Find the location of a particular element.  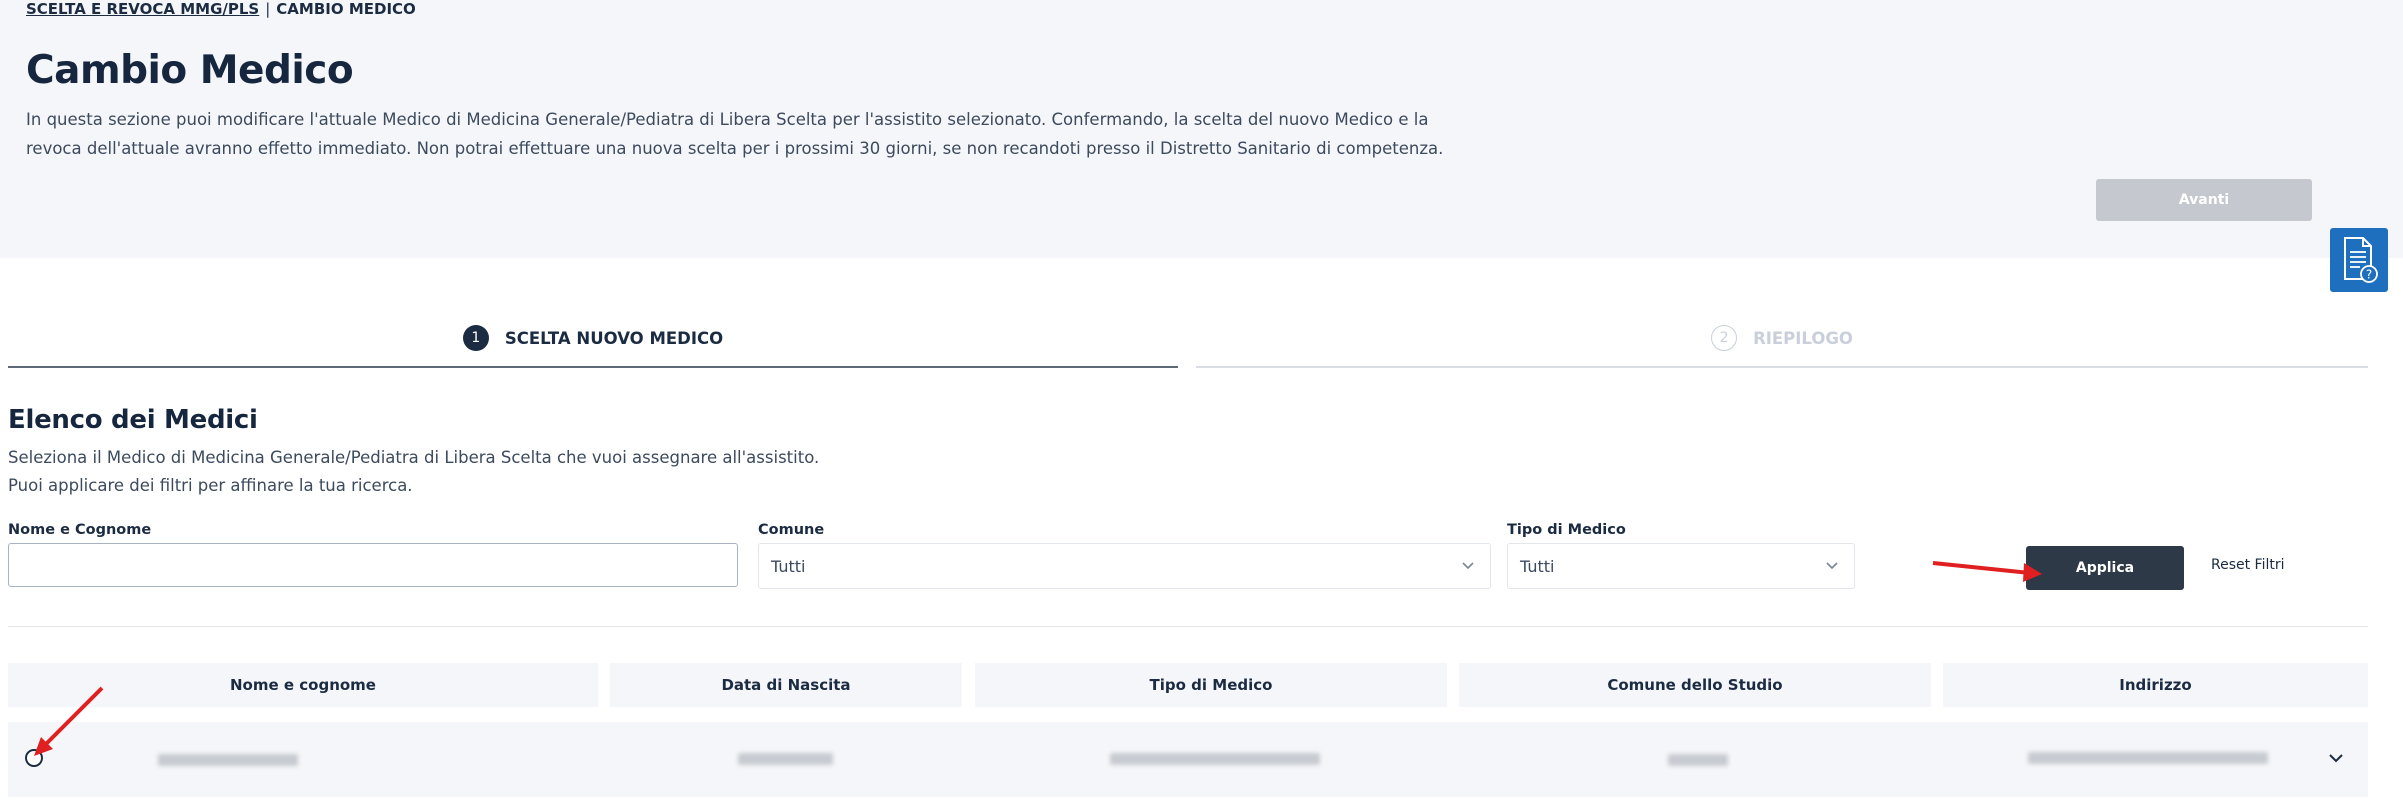

column-header-comune-studio: Comune dello Studio is located at coordinates (1695, 685).